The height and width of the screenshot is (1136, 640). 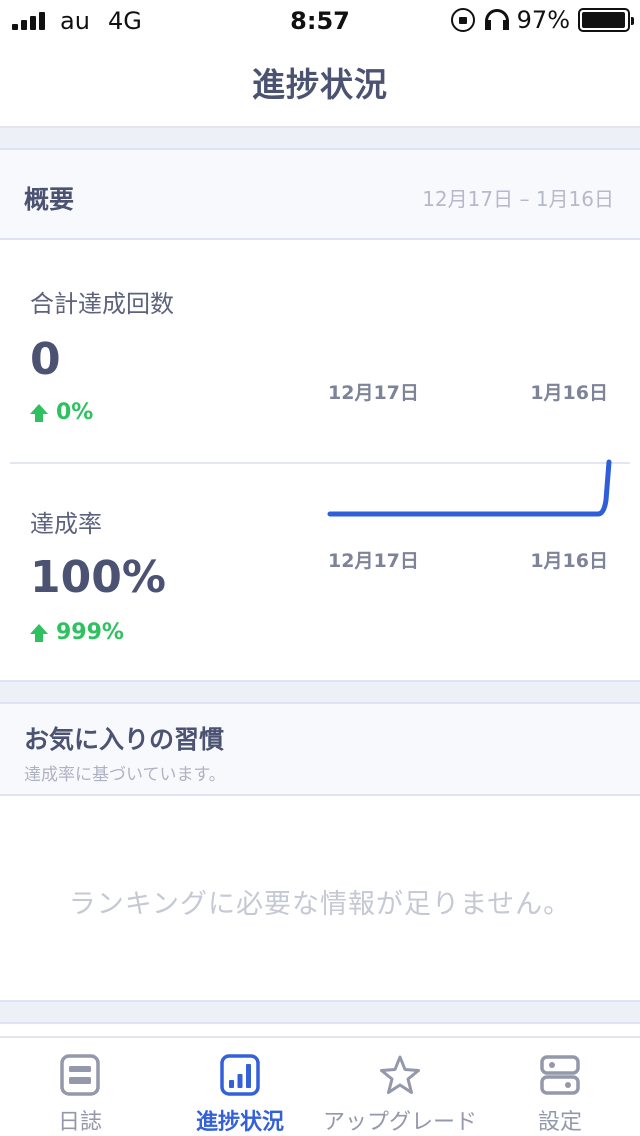 I want to click on status-icons: 97%, so click(x=542, y=20).